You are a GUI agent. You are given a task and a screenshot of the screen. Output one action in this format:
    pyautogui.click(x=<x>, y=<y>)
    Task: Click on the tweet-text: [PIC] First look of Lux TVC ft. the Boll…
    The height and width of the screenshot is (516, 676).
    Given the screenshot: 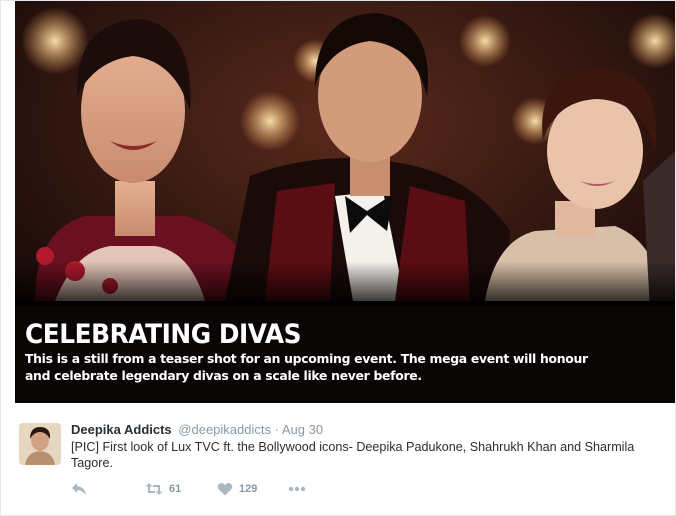 What is the action you would take?
    pyautogui.click(x=353, y=455)
    